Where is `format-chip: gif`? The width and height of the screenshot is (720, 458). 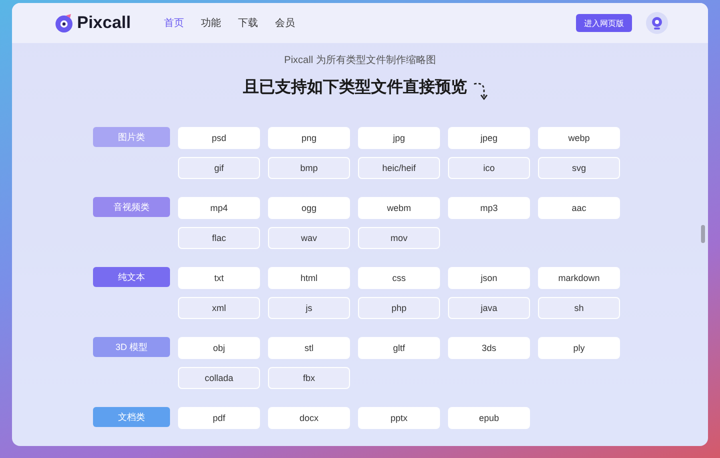
format-chip: gif is located at coordinates (219, 168).